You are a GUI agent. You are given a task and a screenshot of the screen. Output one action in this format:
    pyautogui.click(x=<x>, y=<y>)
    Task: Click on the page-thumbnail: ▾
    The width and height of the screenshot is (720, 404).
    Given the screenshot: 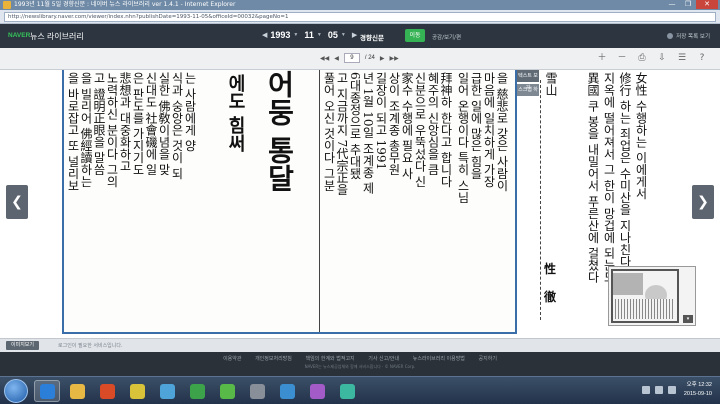 What is the action you would take?
    pyautogui.click(x=652, y=296)
    